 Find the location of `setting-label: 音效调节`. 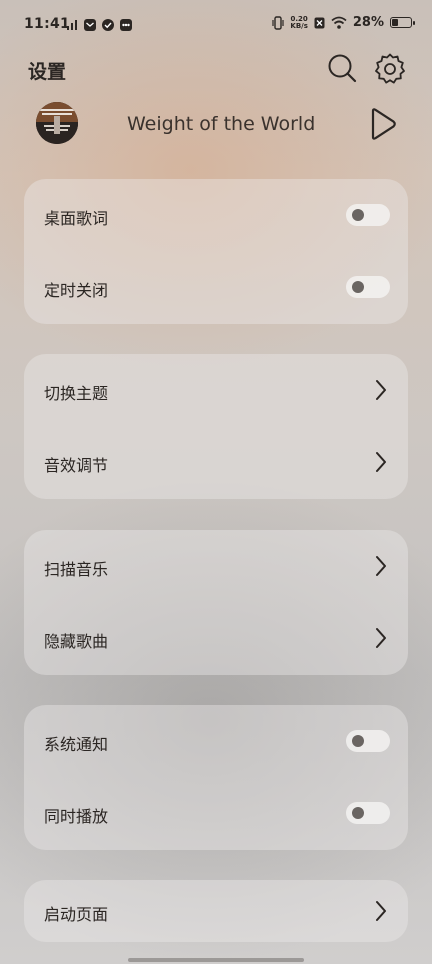

setting-label: 音效调节 is located at coordinates (76, 465).